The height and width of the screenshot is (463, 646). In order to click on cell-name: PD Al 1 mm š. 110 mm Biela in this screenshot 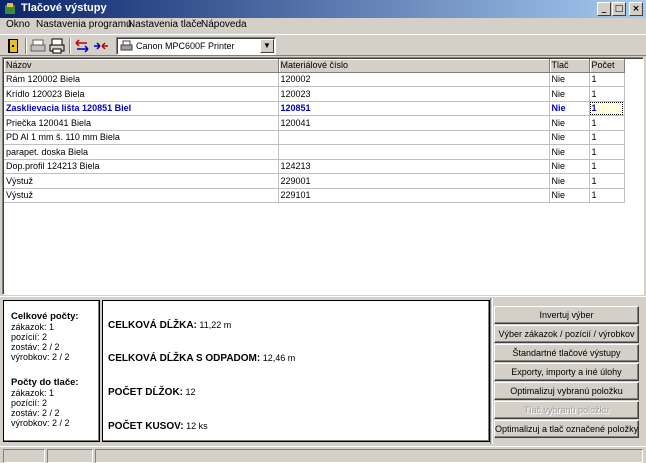, I will do `click(141, 137)`.